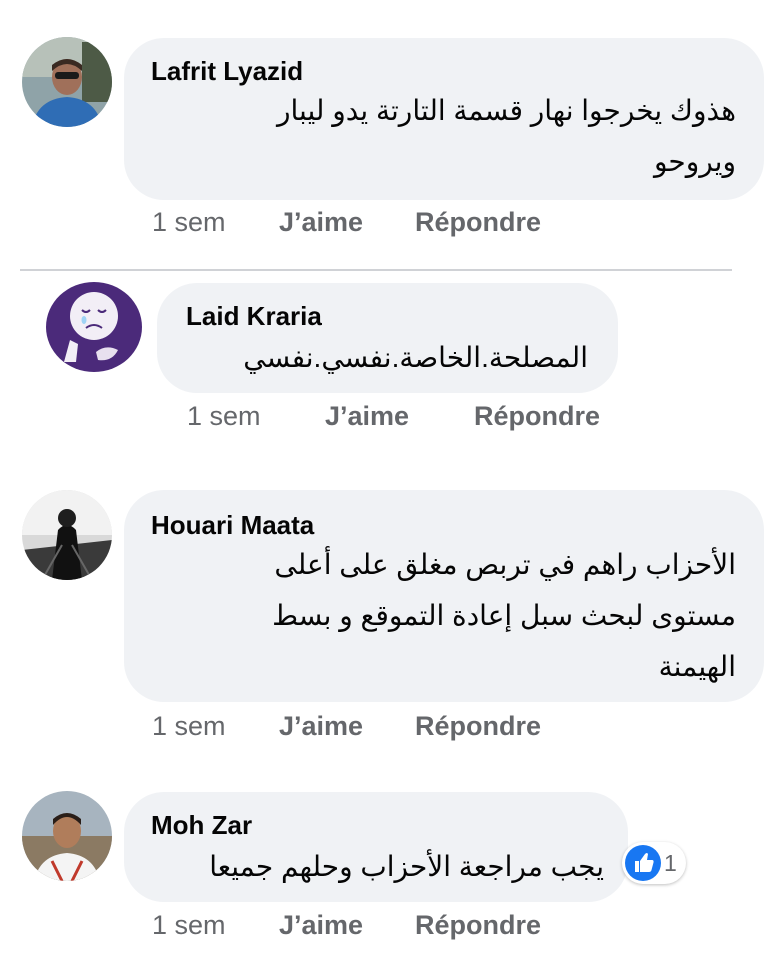 Image resolution: width=768 pixels, height=956 pixels. Describe the element at coordinates (478, 925) in the screenshot. I see `reply-button: Répondre` at that location.